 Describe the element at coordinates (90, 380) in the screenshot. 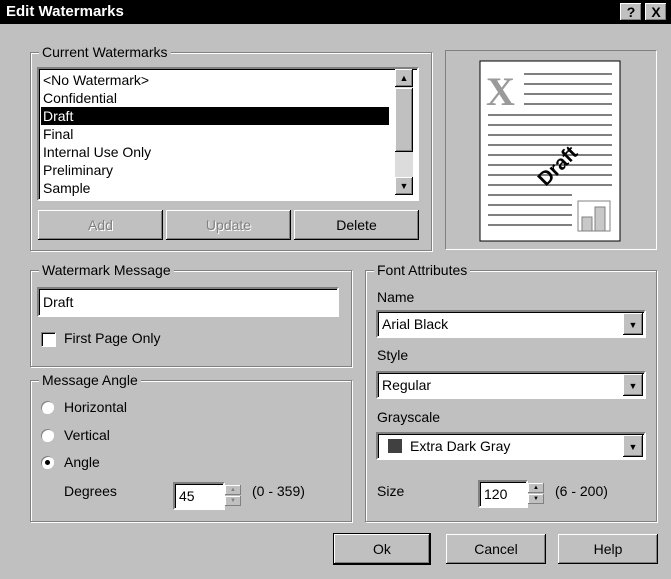

I see `message-angle-label: Message Angle` at that location.